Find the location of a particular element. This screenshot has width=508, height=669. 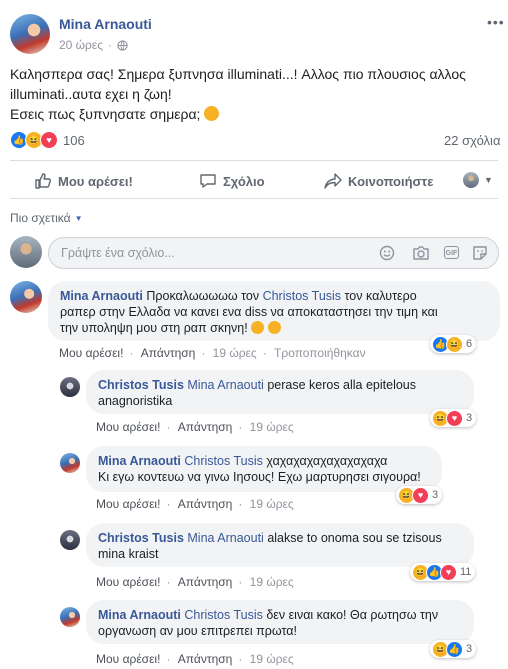

more-icon: ••• is located at coordinates (496, 22).